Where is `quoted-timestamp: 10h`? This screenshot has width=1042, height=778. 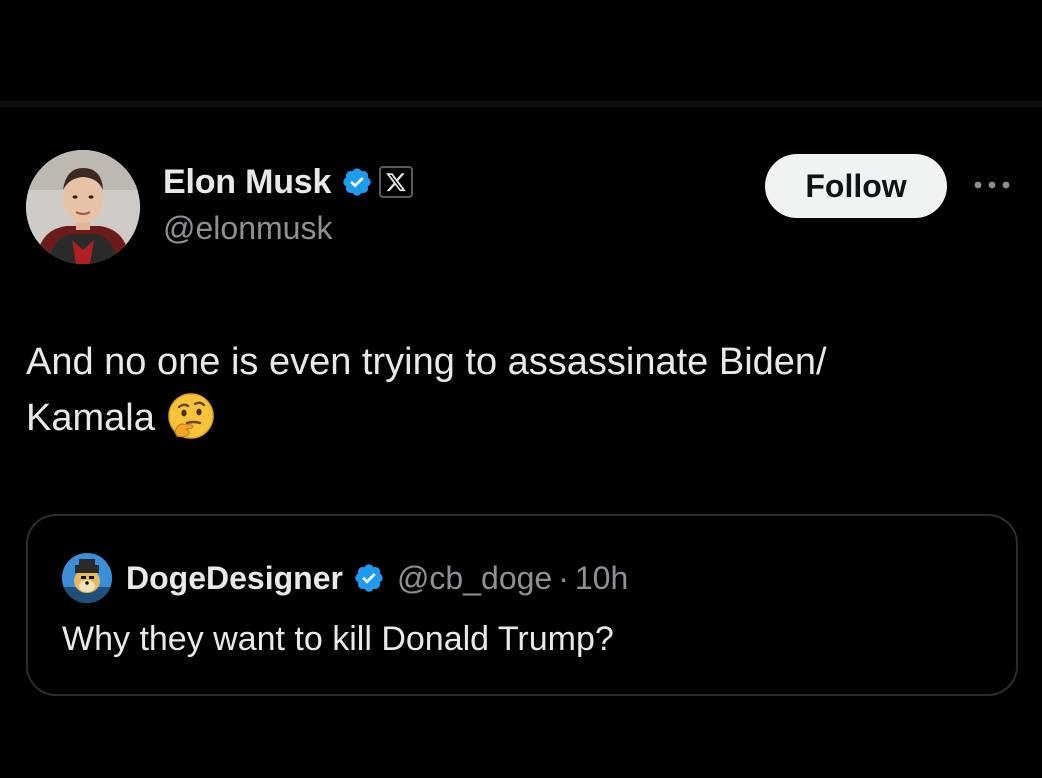
quoted-timestamp: 10h is located at coordinates (601, 578).